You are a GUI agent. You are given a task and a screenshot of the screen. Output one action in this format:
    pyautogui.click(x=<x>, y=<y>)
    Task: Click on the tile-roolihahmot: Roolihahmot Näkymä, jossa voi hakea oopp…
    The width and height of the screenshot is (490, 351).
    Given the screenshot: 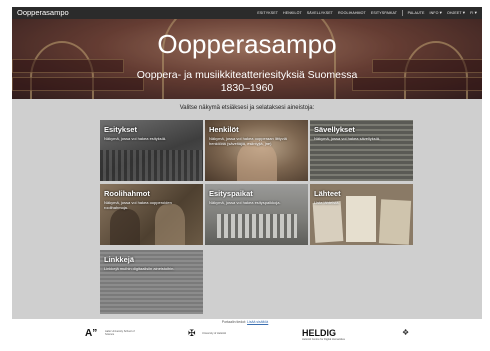 What is the action you would take?
    pyautogui.click(x=151, y=214)
    